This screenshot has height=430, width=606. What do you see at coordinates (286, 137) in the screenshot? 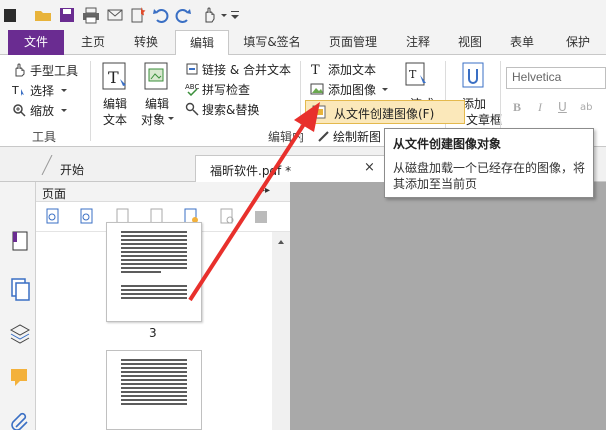
I see `group-label-edit: 编辑内` at bounding box center [286, 137].